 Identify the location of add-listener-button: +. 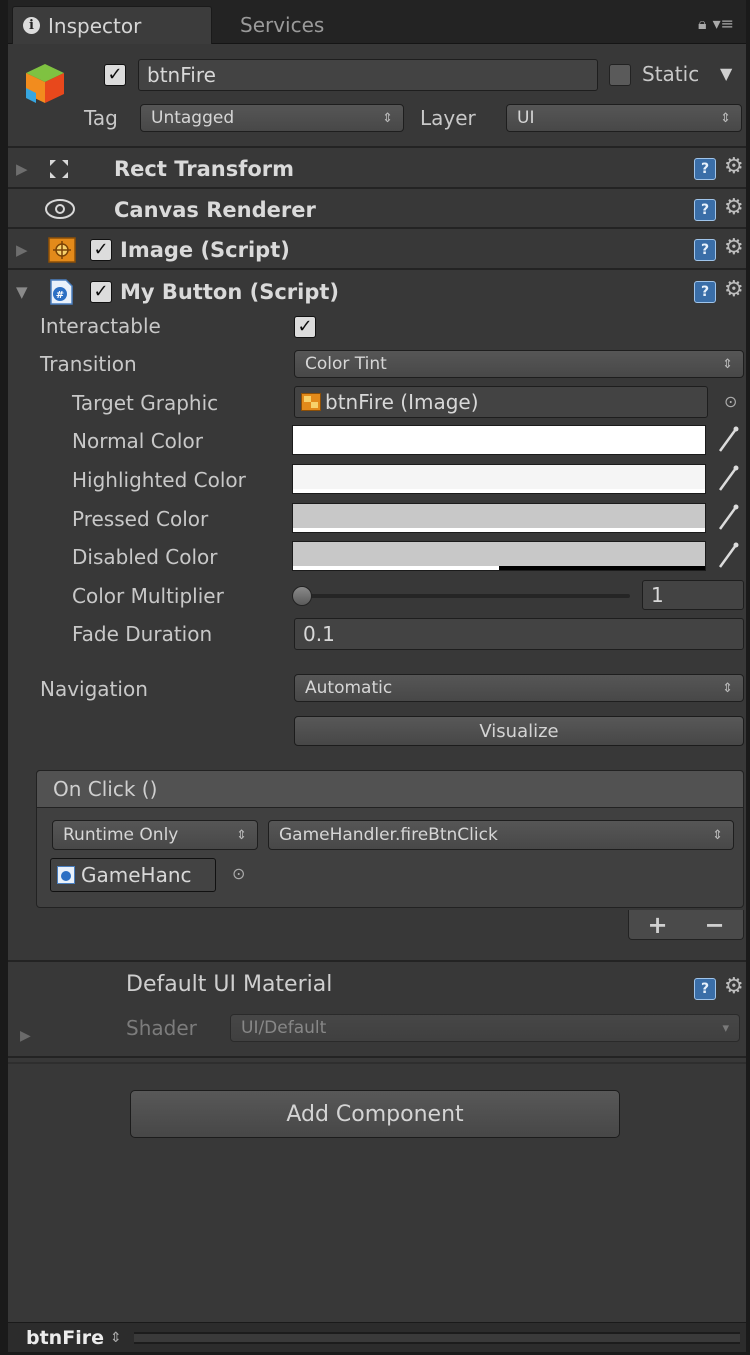
(657, 925).